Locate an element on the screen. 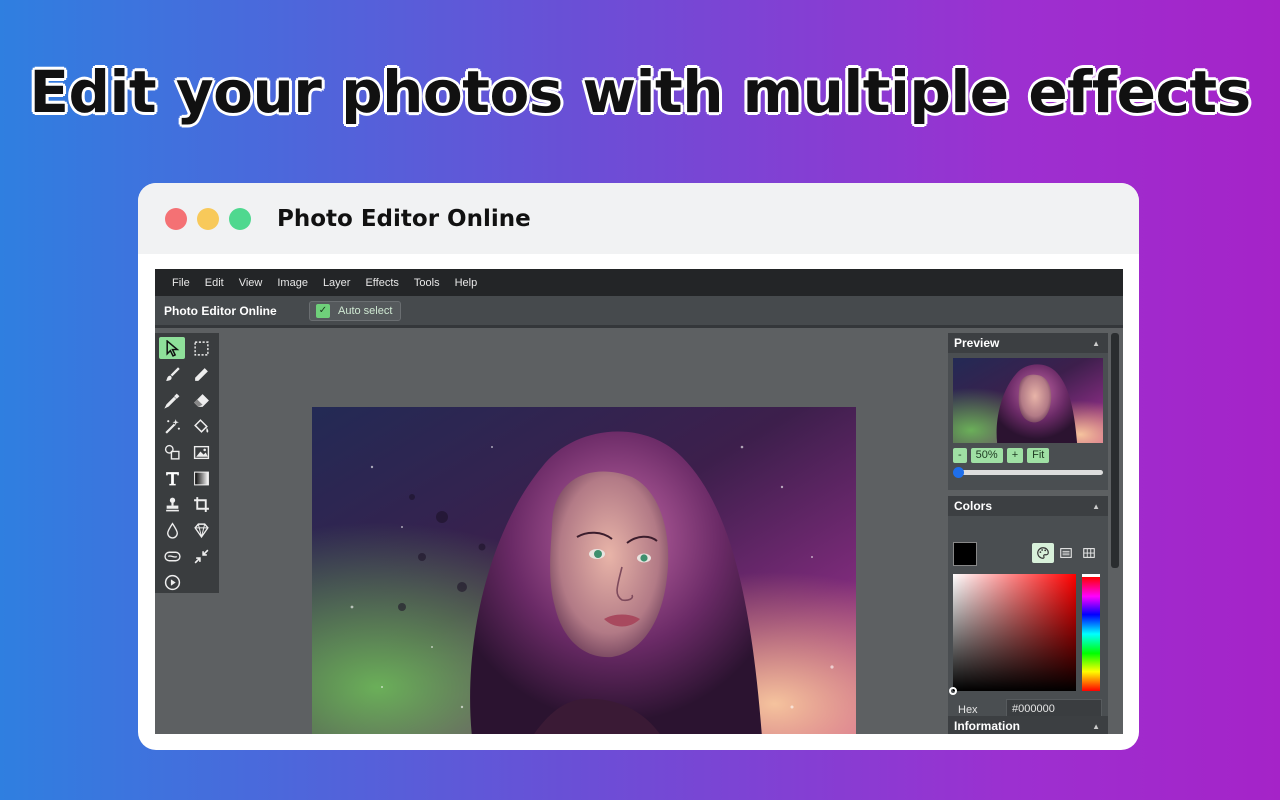 The height and width of the screenshot is (800, 1280). shapes-icon is located at coordinates (172, 452).